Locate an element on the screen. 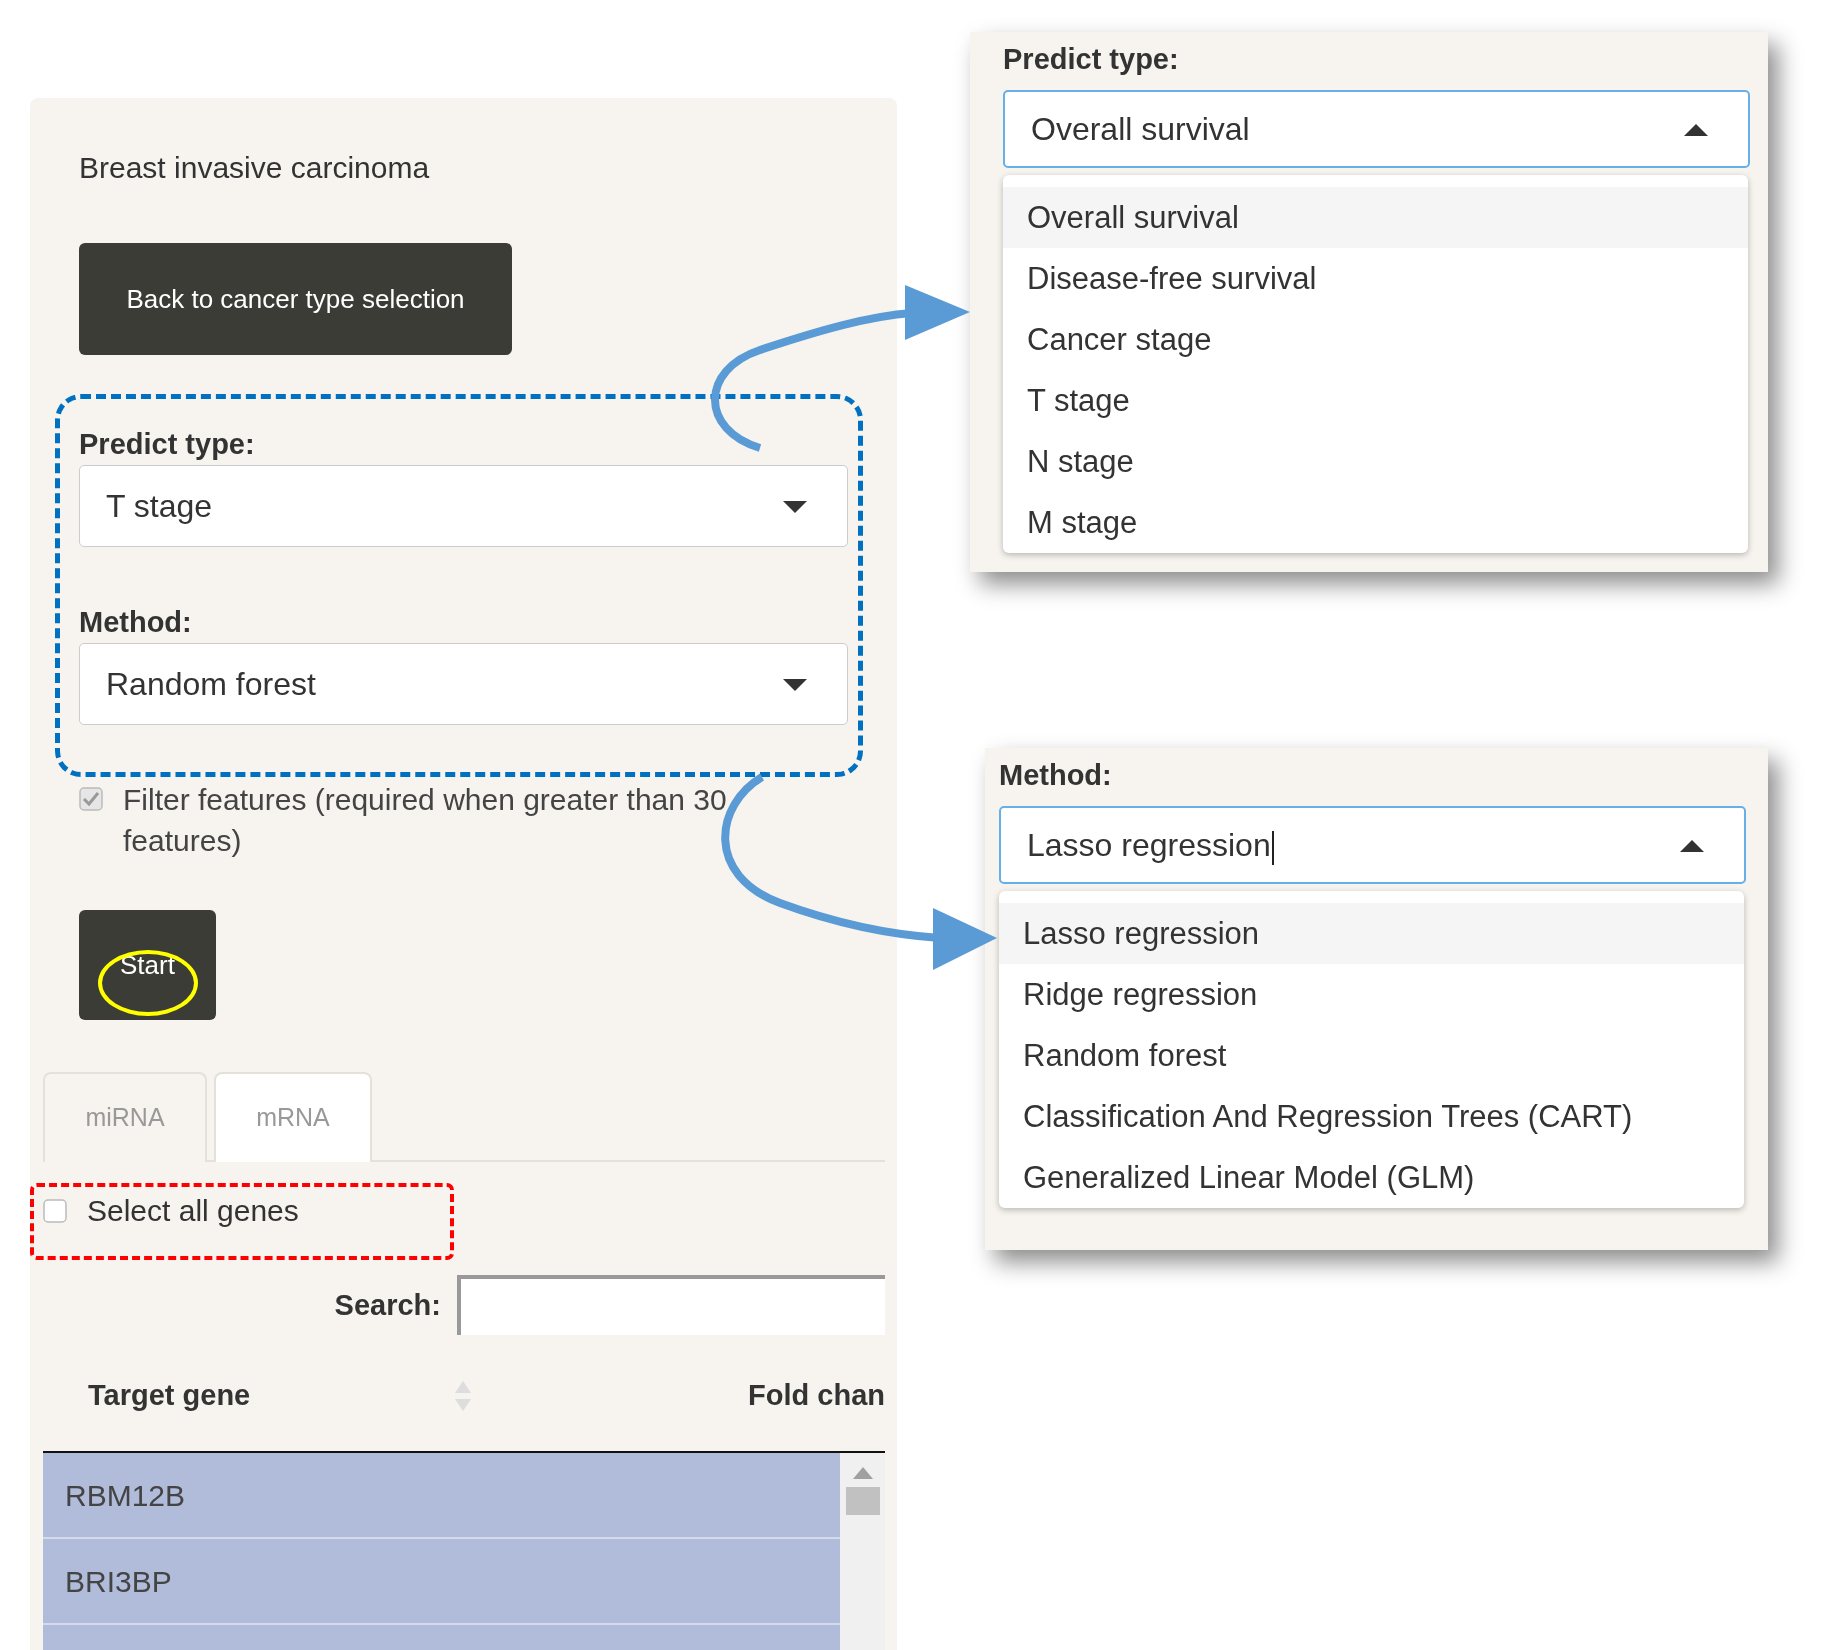  checkbox-label: Filter features (required when greater than 30 features) is located at coordinates (425, 820).